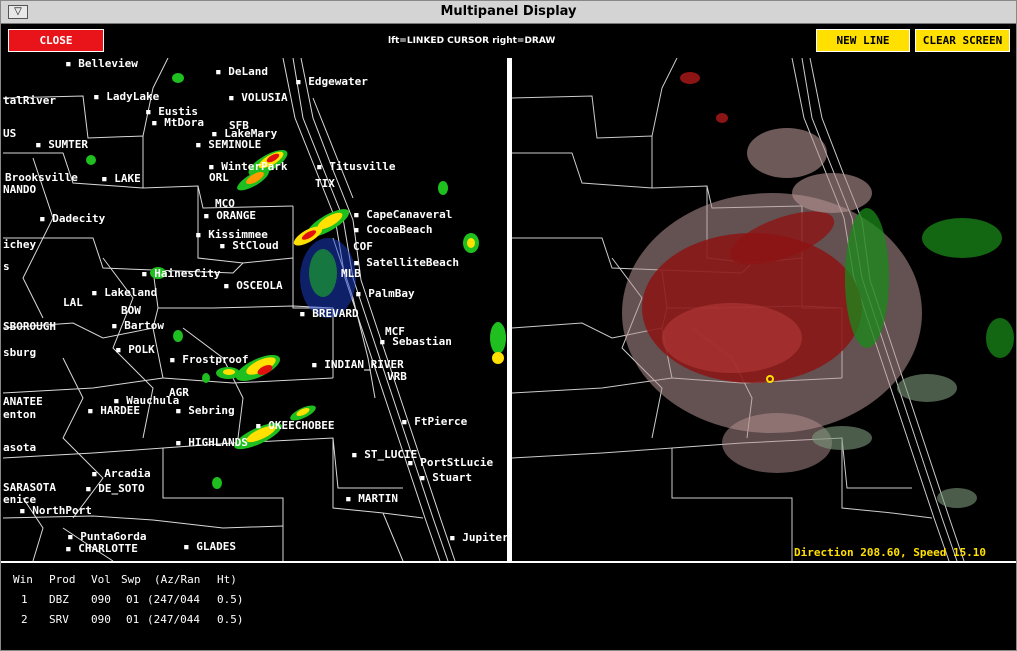 The width and height of the screenshot is (1017, 651). I want to click on map-place-label: ▪ SUMTER, so click(61, 144).